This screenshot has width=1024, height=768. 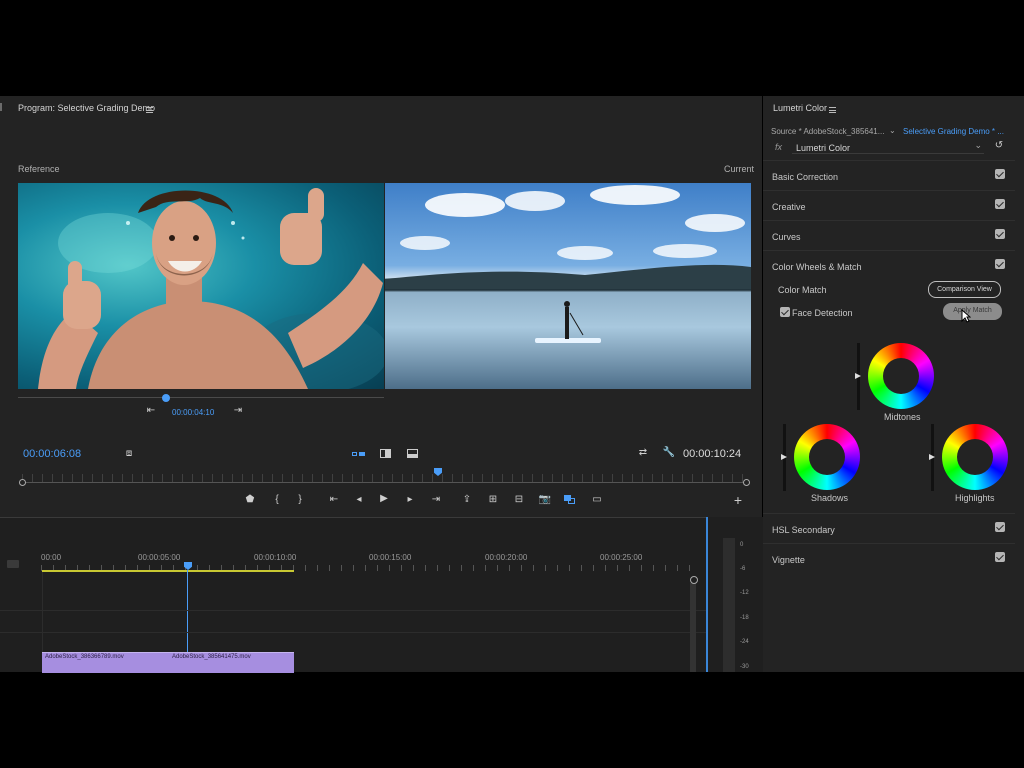 I want to click on effect-select: Lumetri Color ⌄, so click(x=888, y=147).